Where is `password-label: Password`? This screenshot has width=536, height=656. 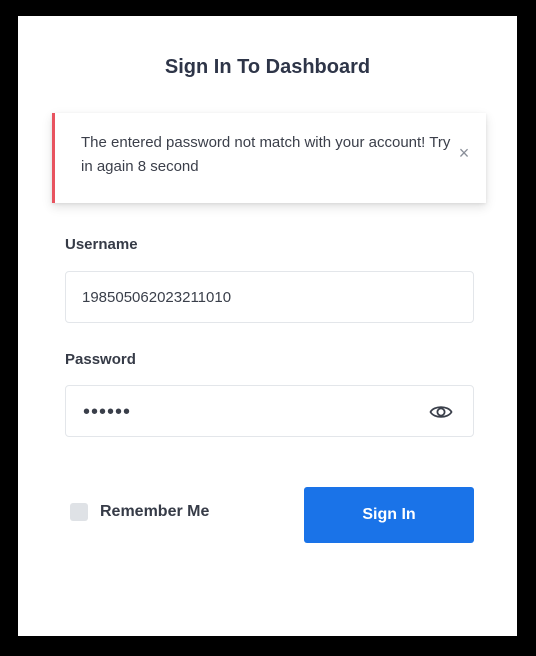
password-label: Password is located at coordinates (100, 359).